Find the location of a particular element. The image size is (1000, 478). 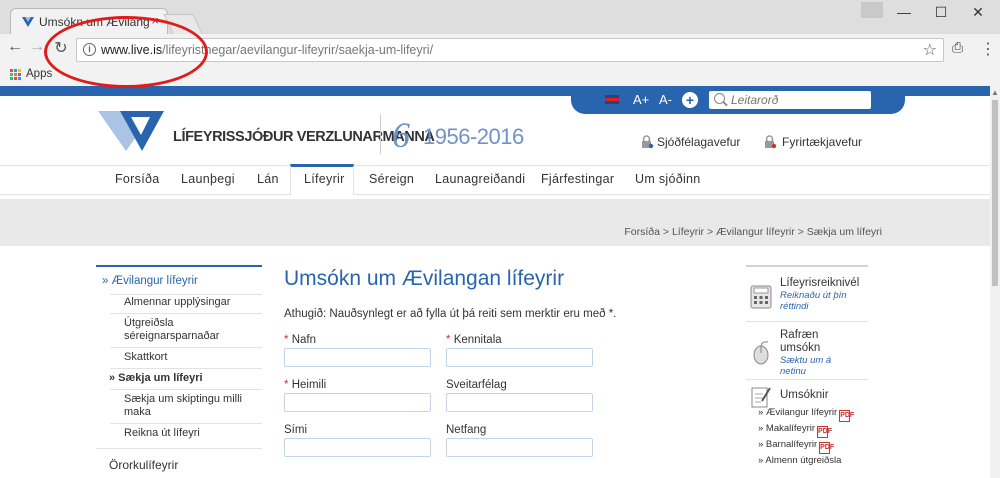

heimili-input is located at coordinates (357, 402).